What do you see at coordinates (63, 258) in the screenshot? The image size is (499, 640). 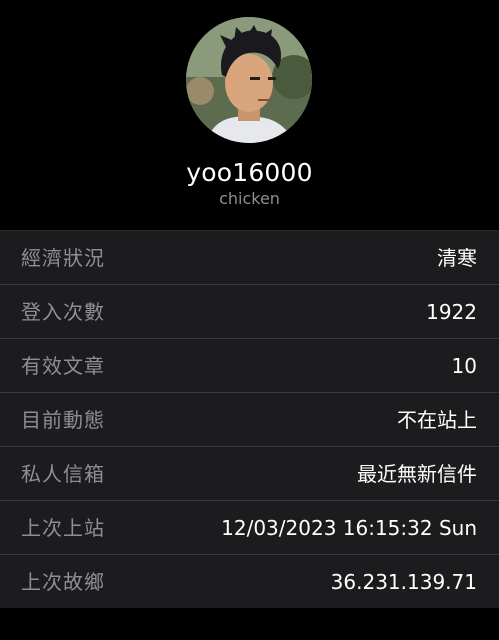 I see `row-label: 經濟狀況` at bounding box center [63, 258].